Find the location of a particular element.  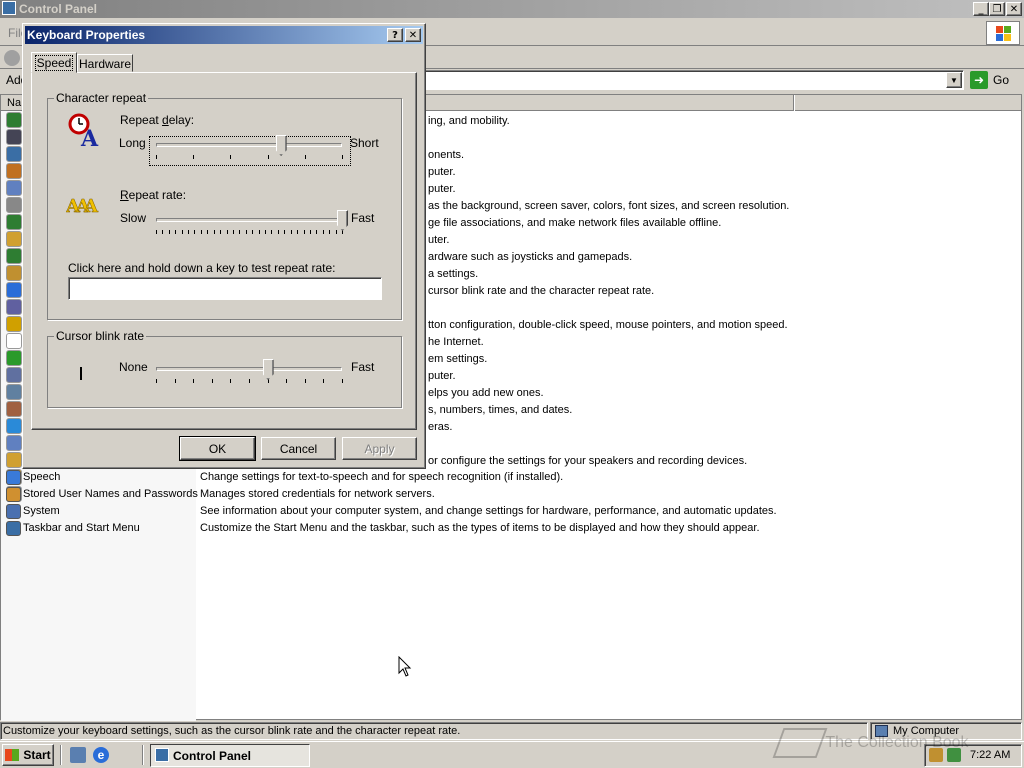

tab-hardware: Hardware is located at coordinates (105, 63).